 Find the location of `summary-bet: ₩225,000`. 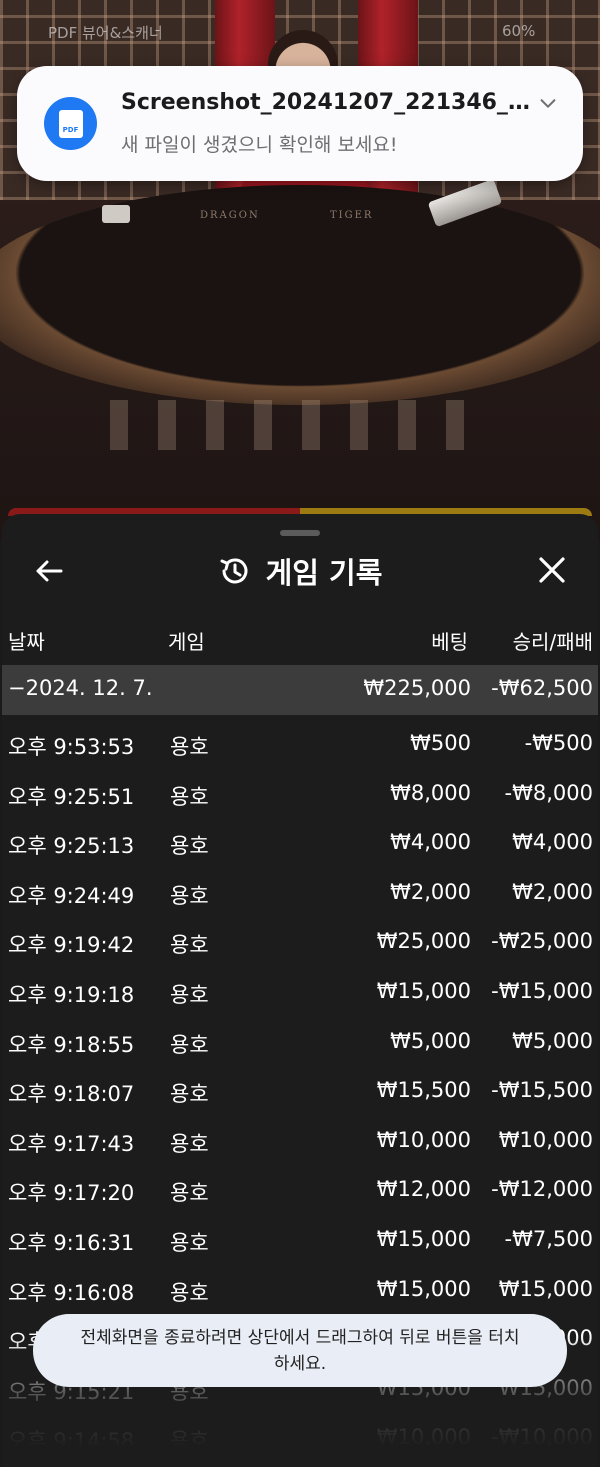

summary-bet: ₩225,000 is located at coordinates (417, 688).